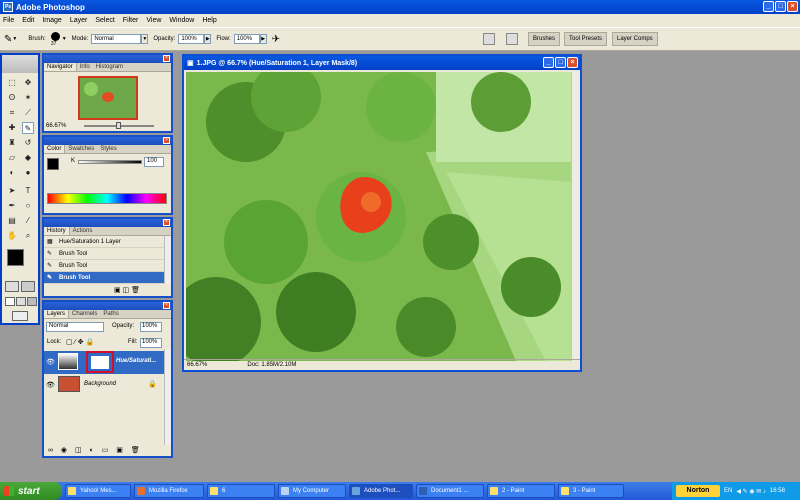  I want to click on layers-scrollbar, so click(167, 397).